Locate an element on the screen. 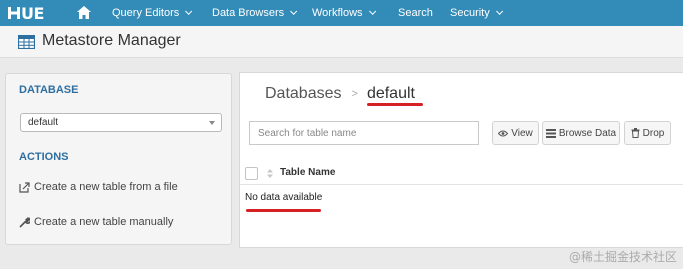 The height and width of the screenshot is (269, 683). home-icon is located at coordinates (84, 12).